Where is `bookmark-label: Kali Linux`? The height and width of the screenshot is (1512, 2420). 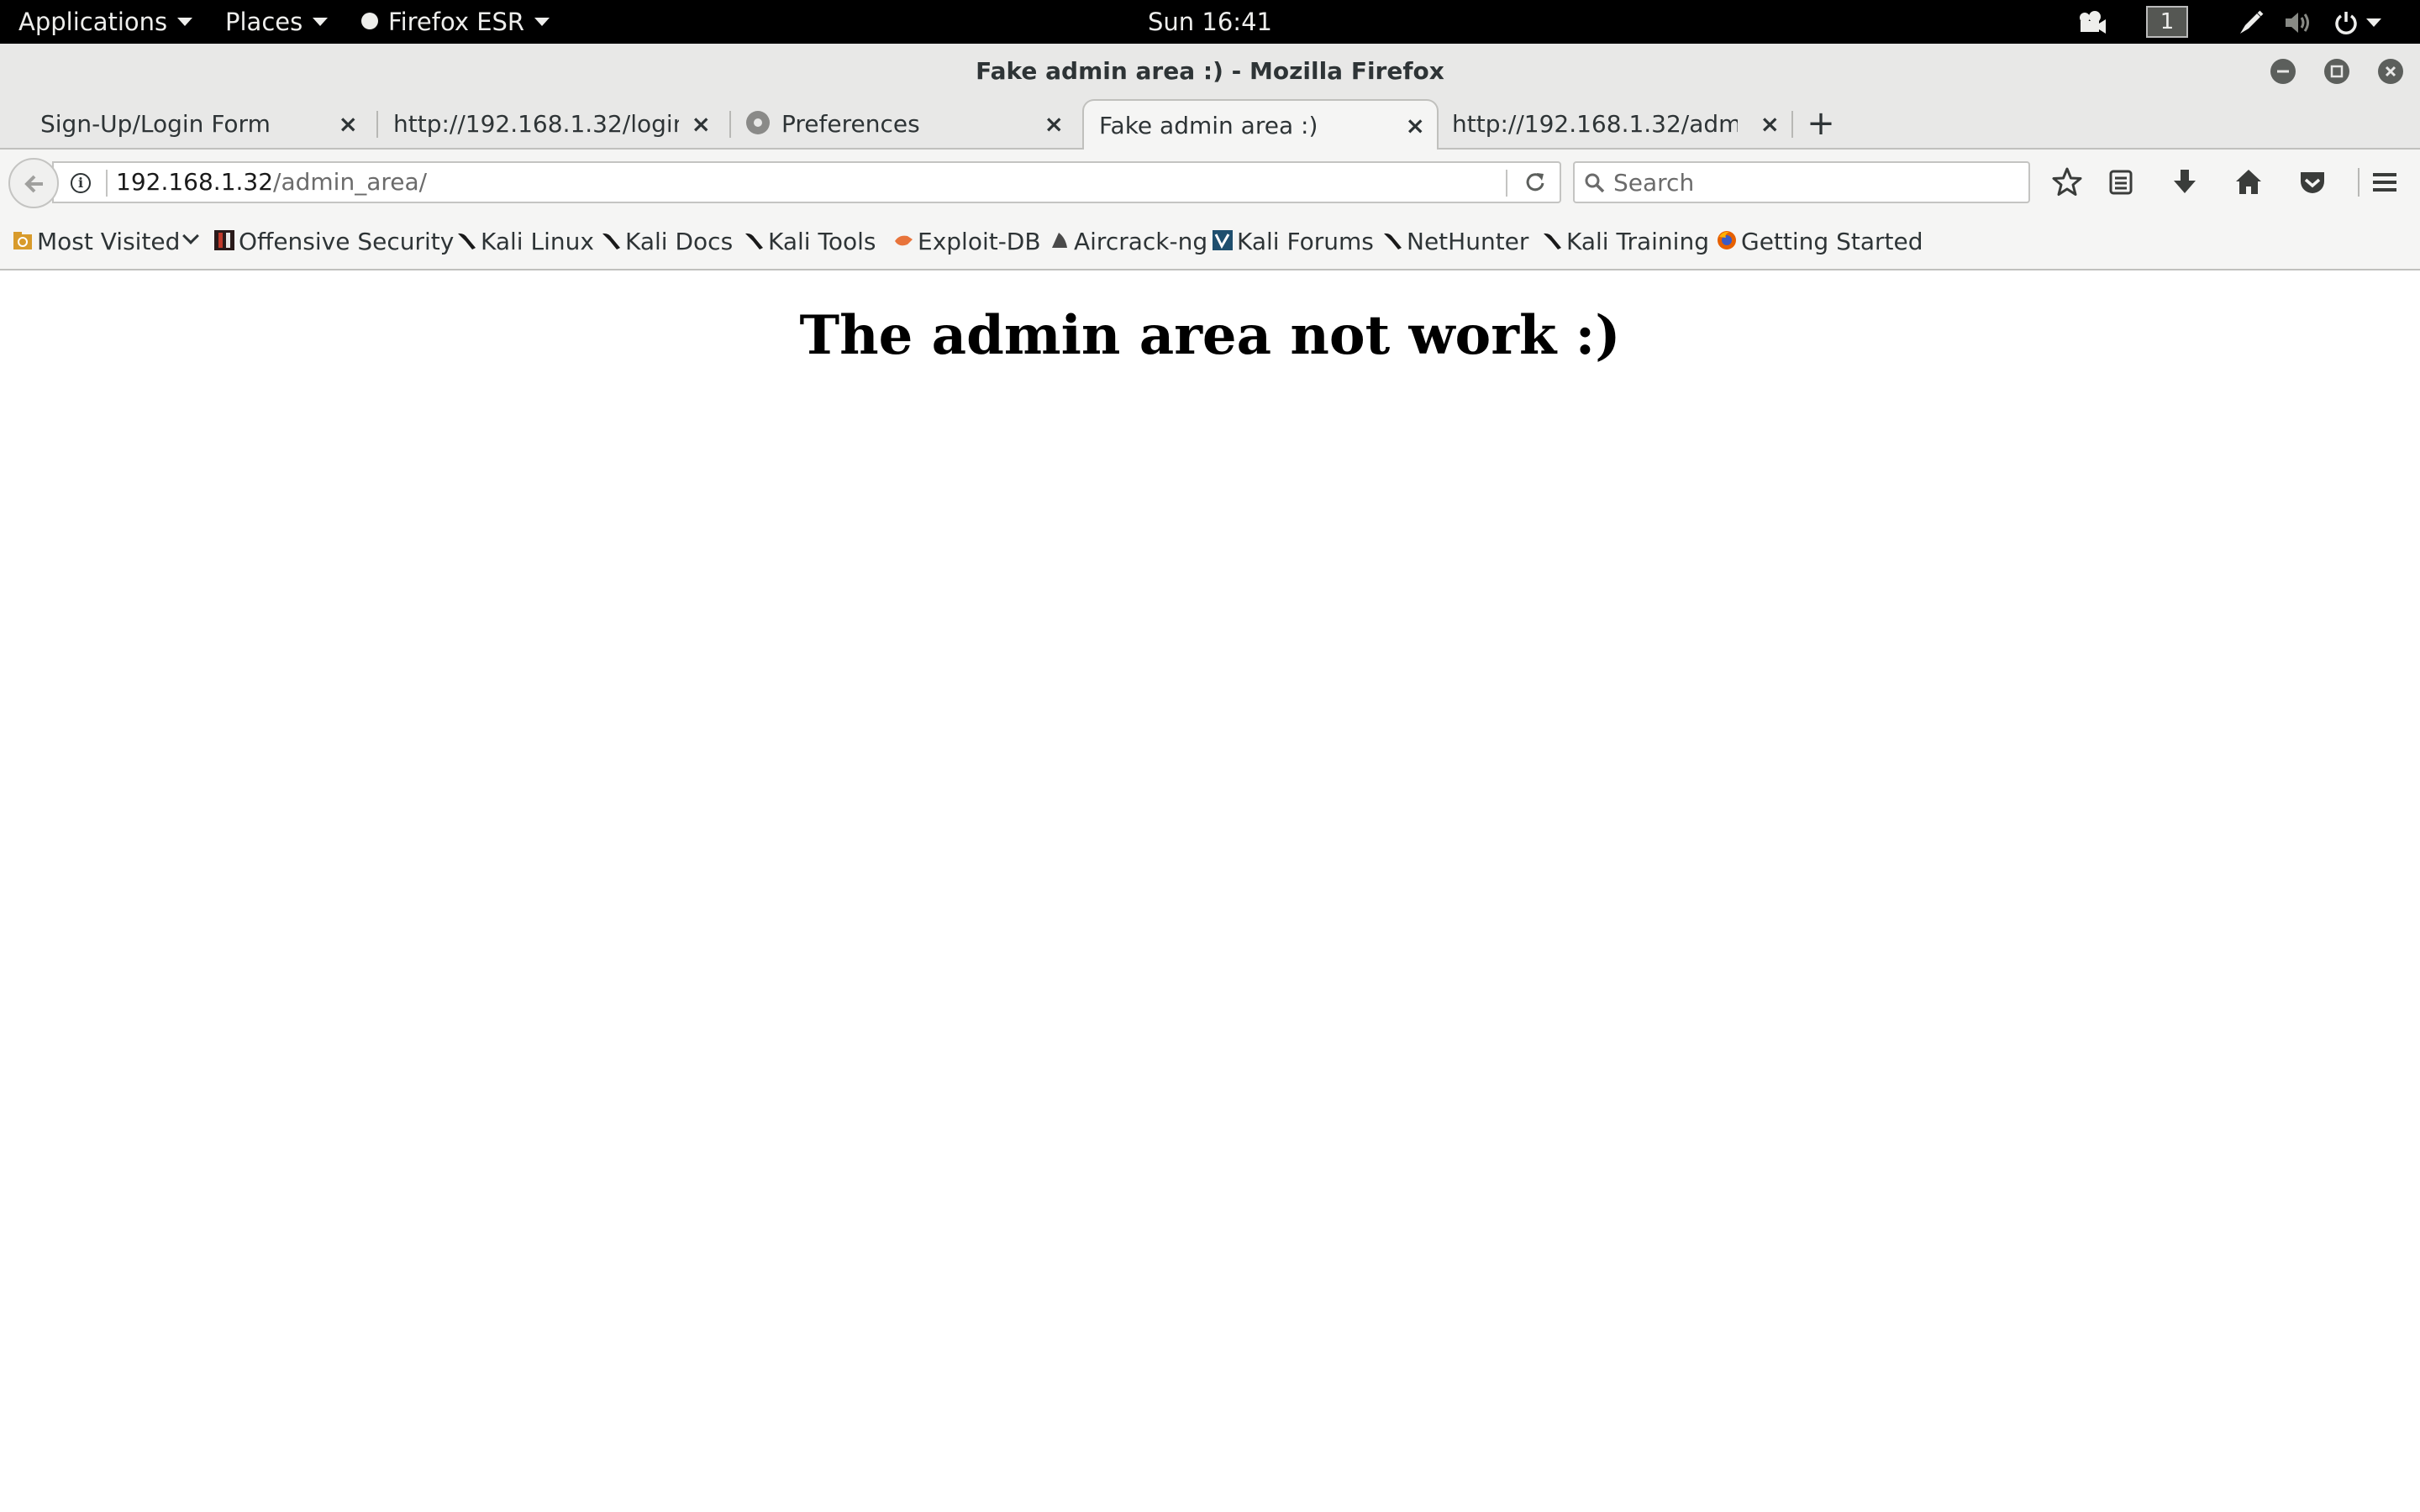 bookmark-label: Kali Linux is located at coordinates (537, 241).